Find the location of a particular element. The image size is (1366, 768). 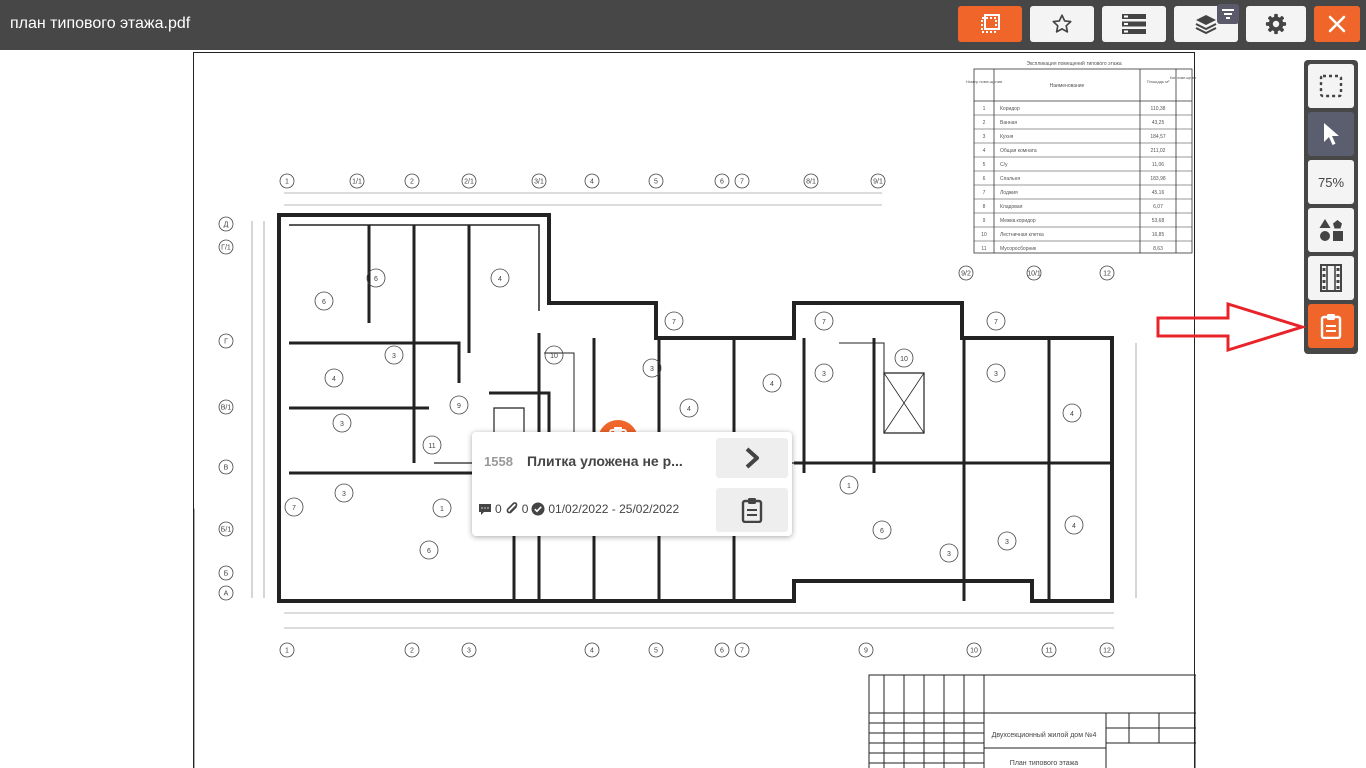

close-button is located at coordinates (1337, 24).